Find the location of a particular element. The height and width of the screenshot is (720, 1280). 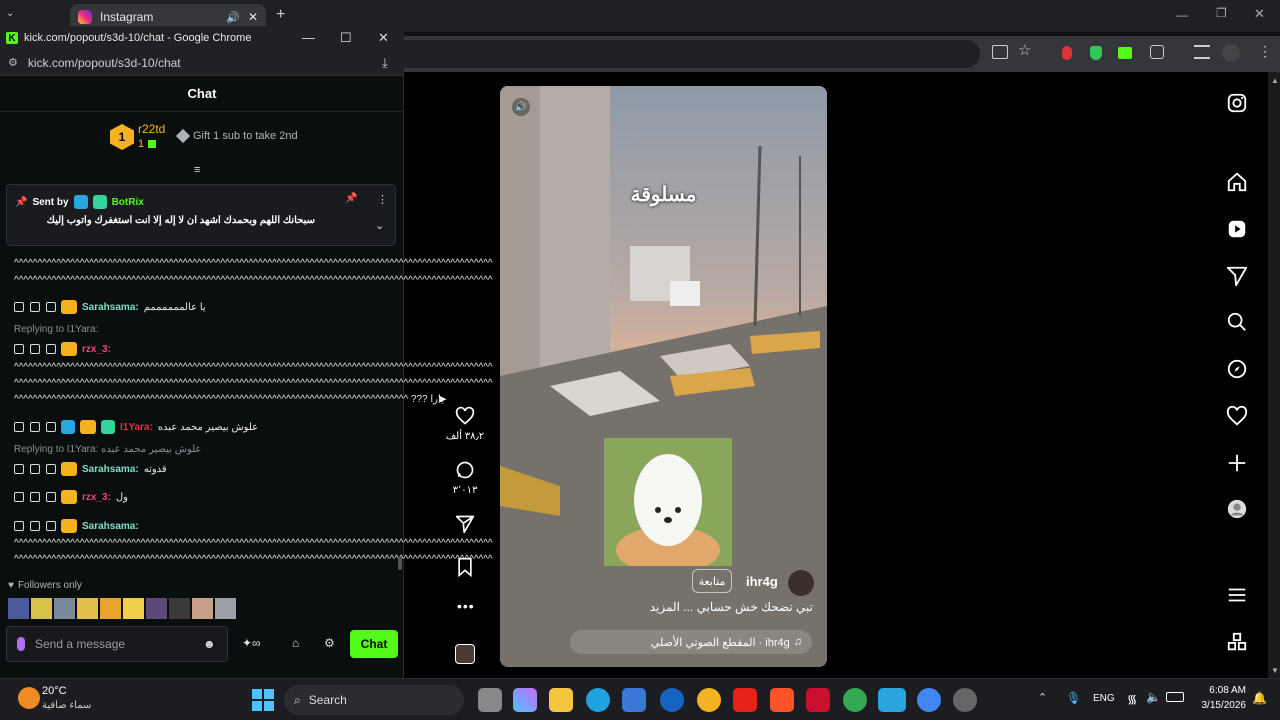

chat-username: Sarahsama: is located at coordinates (110, 526).